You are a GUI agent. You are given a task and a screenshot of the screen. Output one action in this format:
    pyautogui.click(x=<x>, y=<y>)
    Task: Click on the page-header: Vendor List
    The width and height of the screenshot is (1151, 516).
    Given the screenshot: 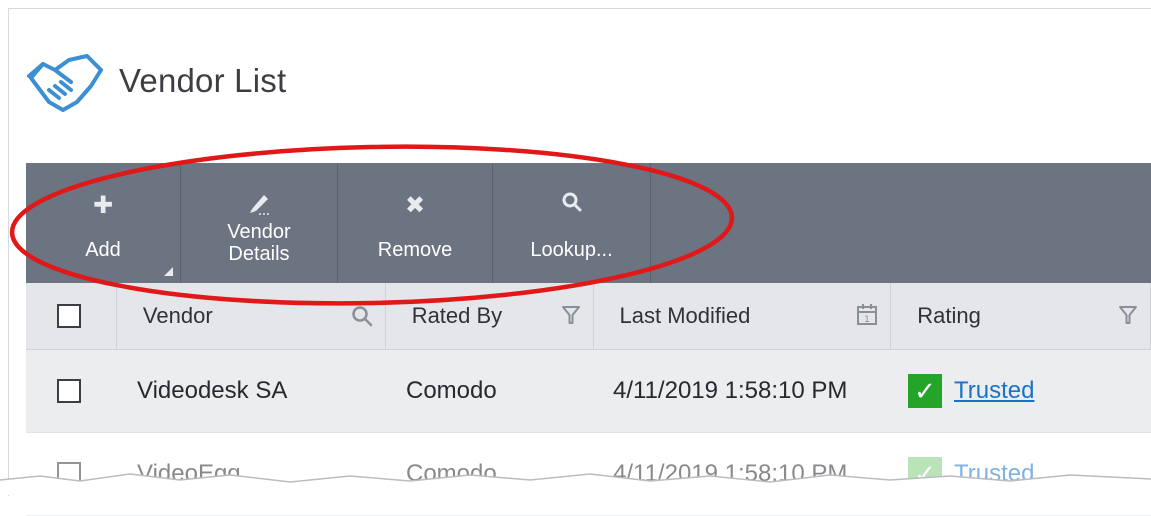 What is the action you would take?
    pyautogui.click(x=155, y=81)
    